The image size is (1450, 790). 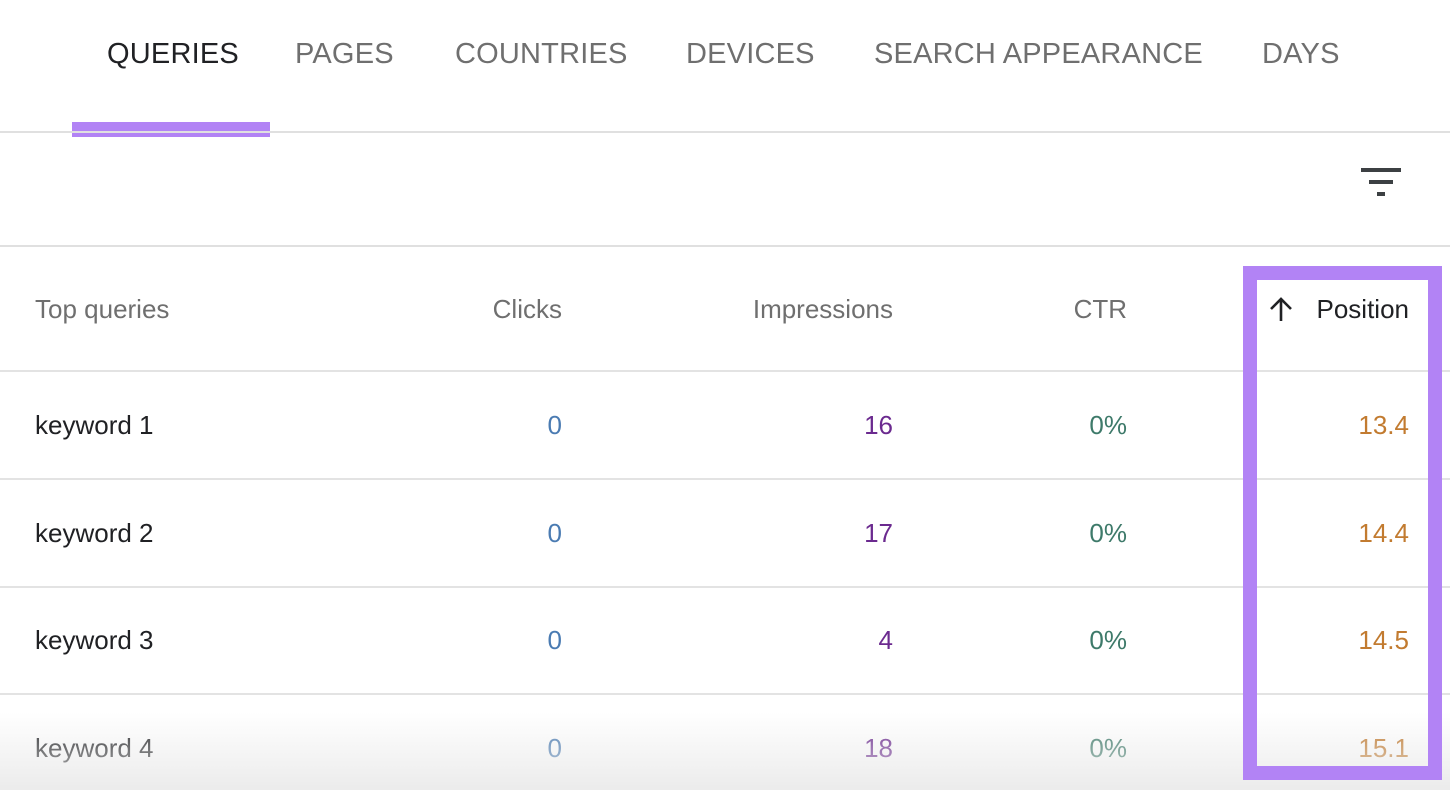 I want to click on impressions-cell: 18, so click(x=878, y=748).